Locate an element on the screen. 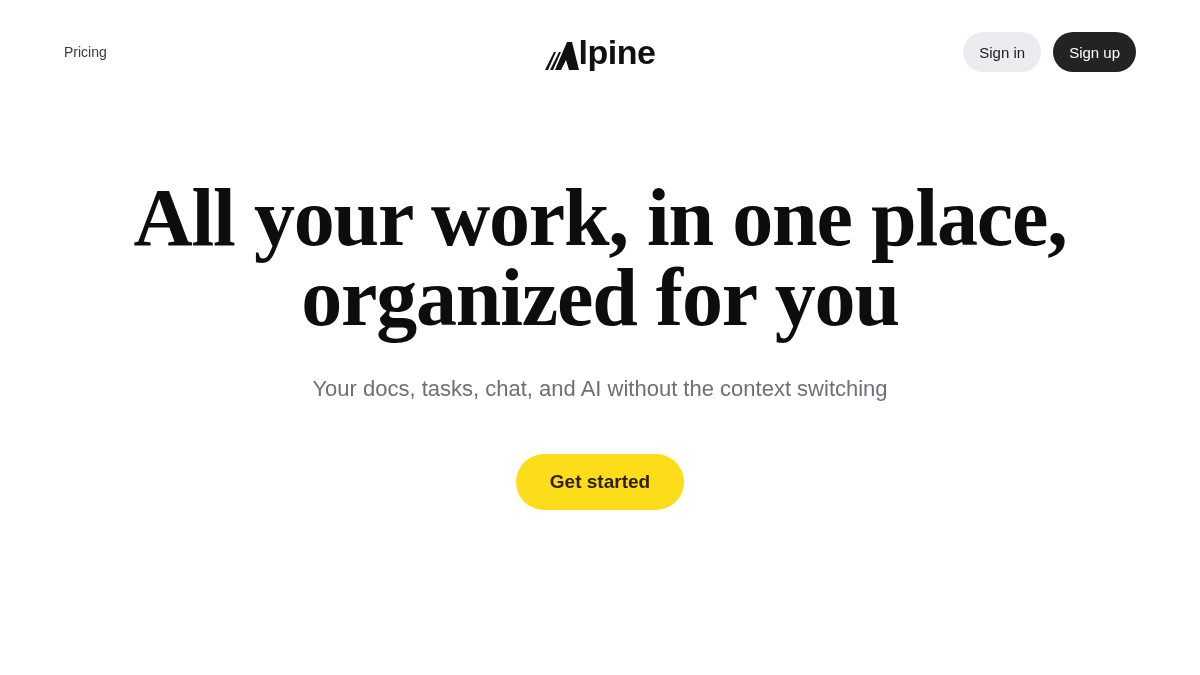 Image resolution: width=1200 pixels, height=675 pixels. sign-in-button: Sign in is located at coordinates (1002, 52).